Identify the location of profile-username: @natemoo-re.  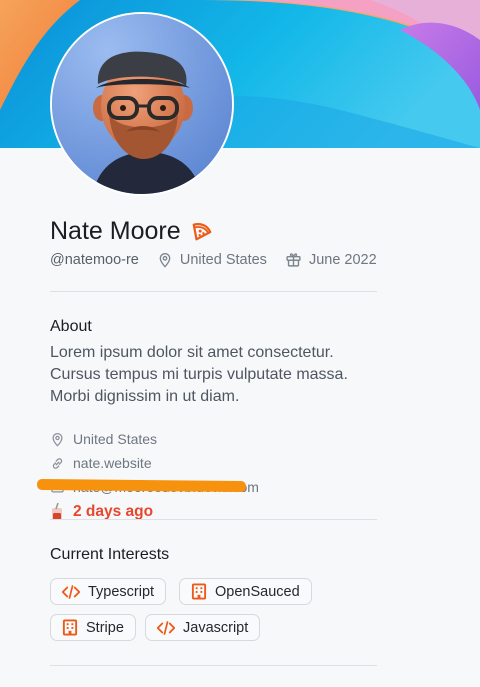
(94, 259).